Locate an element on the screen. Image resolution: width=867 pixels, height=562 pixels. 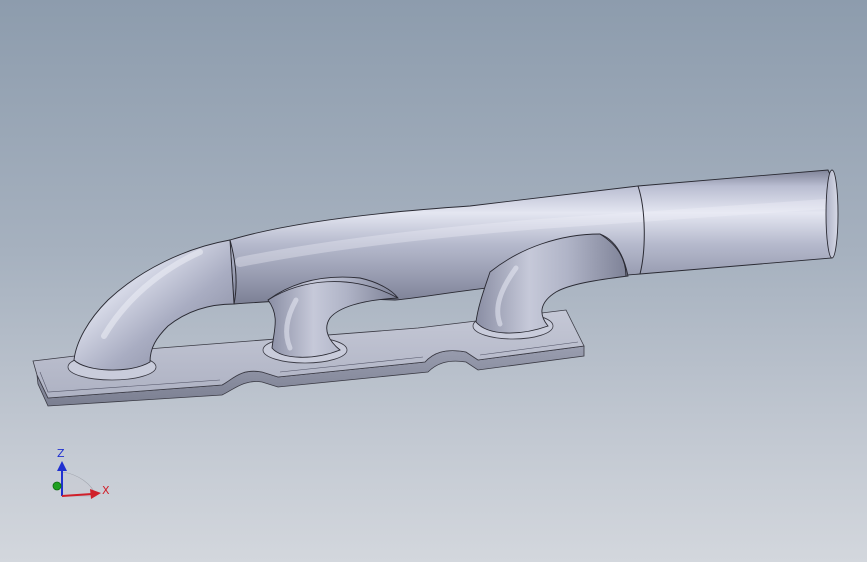
z-axis-label: Z is located at coordinates (61, 453).